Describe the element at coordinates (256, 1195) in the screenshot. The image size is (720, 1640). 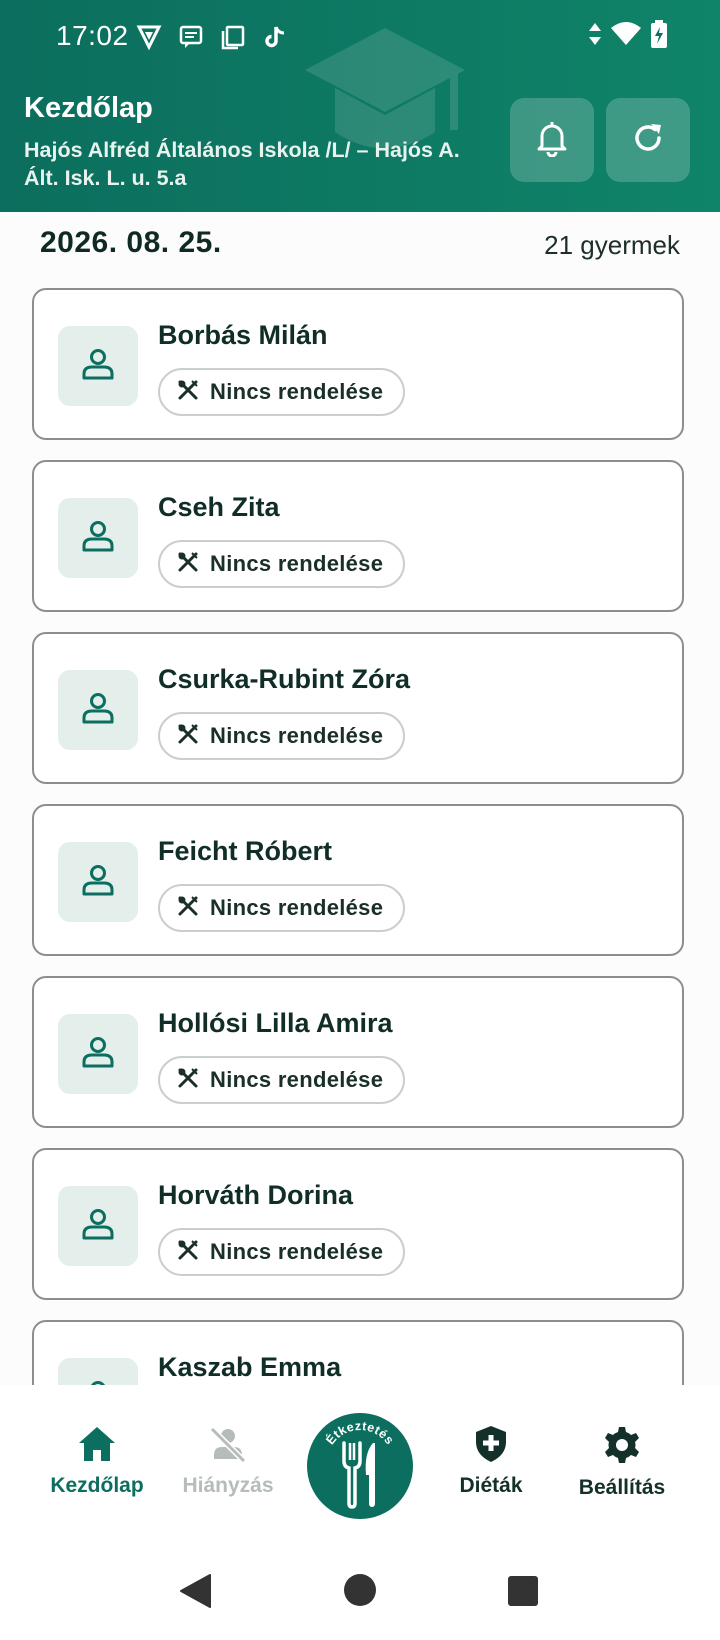
I see `child-name: Horváth Dorina` at that location.